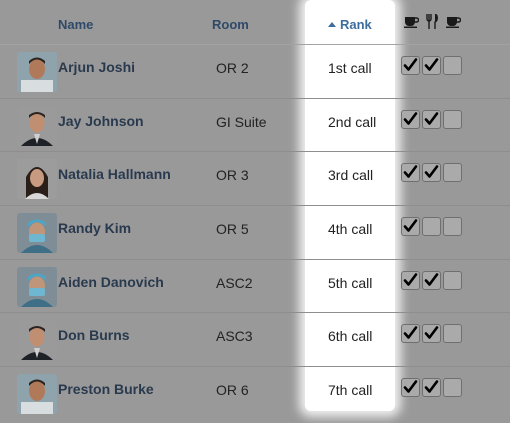  What do you see at coordinates (232, 390) in the screenshot?
I see `room-cell: OR 6` at bounding box center [232, 390].